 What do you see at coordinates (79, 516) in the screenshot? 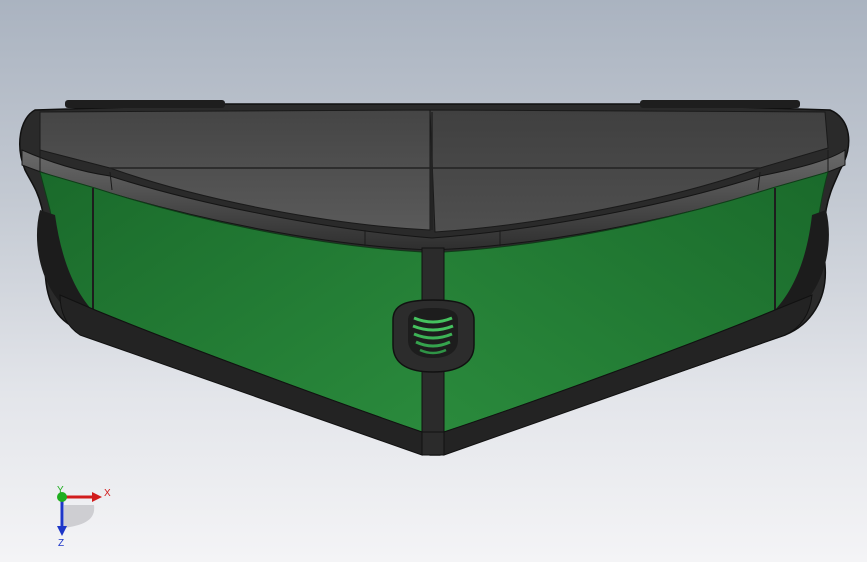
I see `triad-shadow` at bounding box center [79, 516].